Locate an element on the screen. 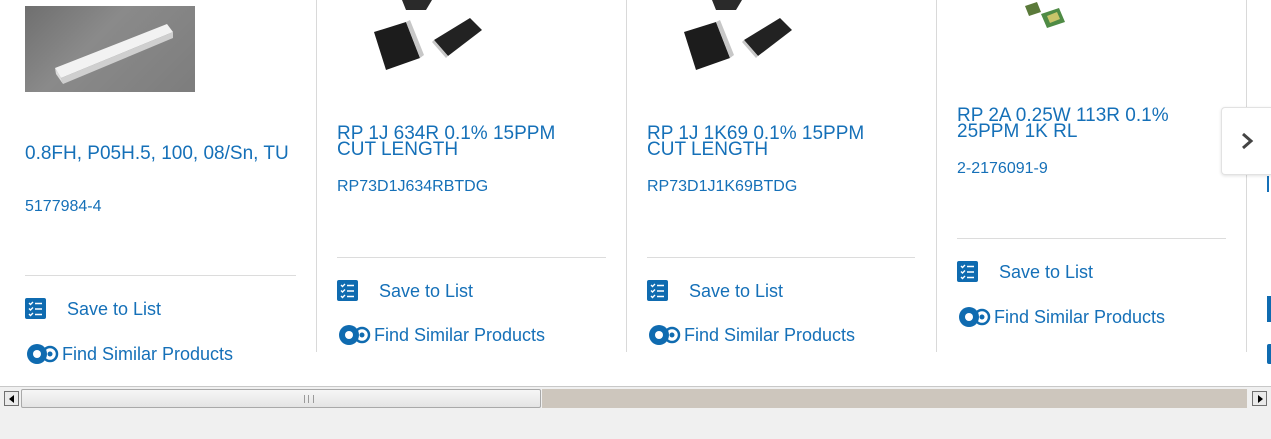 The height and width of the screenshot is (439, 1271). partial-product-card is located at coordinates (1259, 182).